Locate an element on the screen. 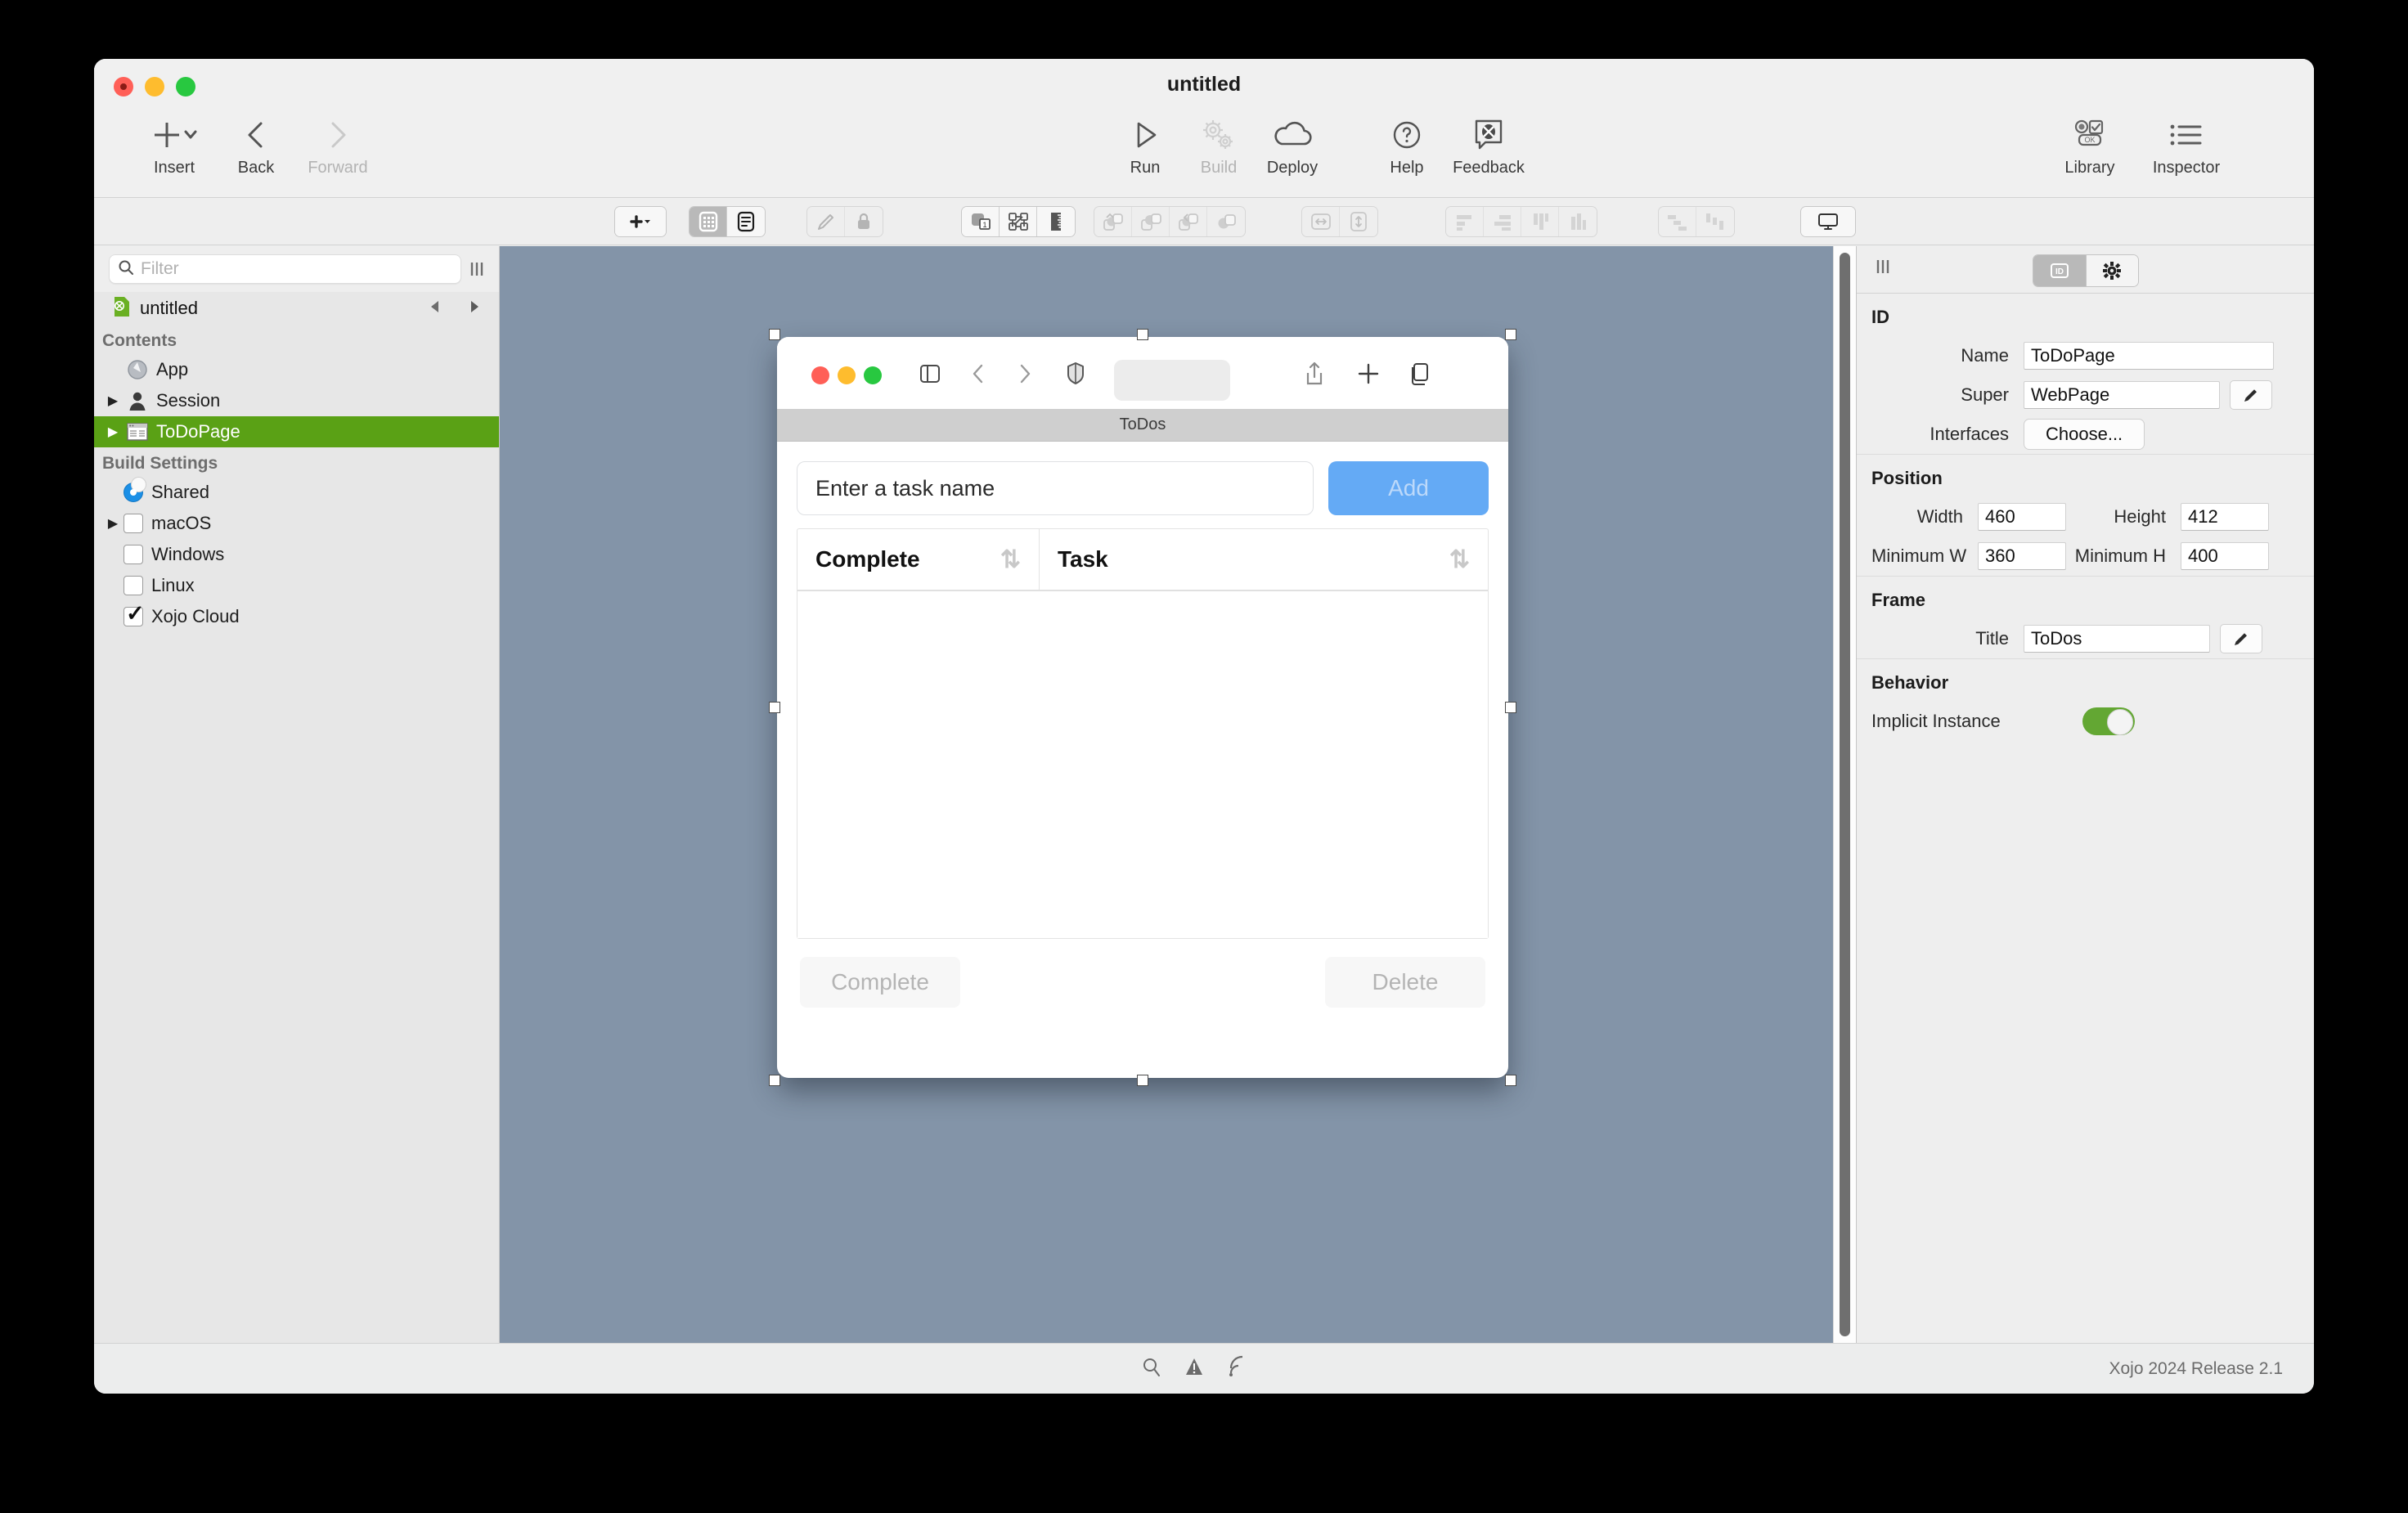 The width and height of the screenshot is (2408, 1513). sidebar-item-shared: Shared is located at coordinates (296, 492).